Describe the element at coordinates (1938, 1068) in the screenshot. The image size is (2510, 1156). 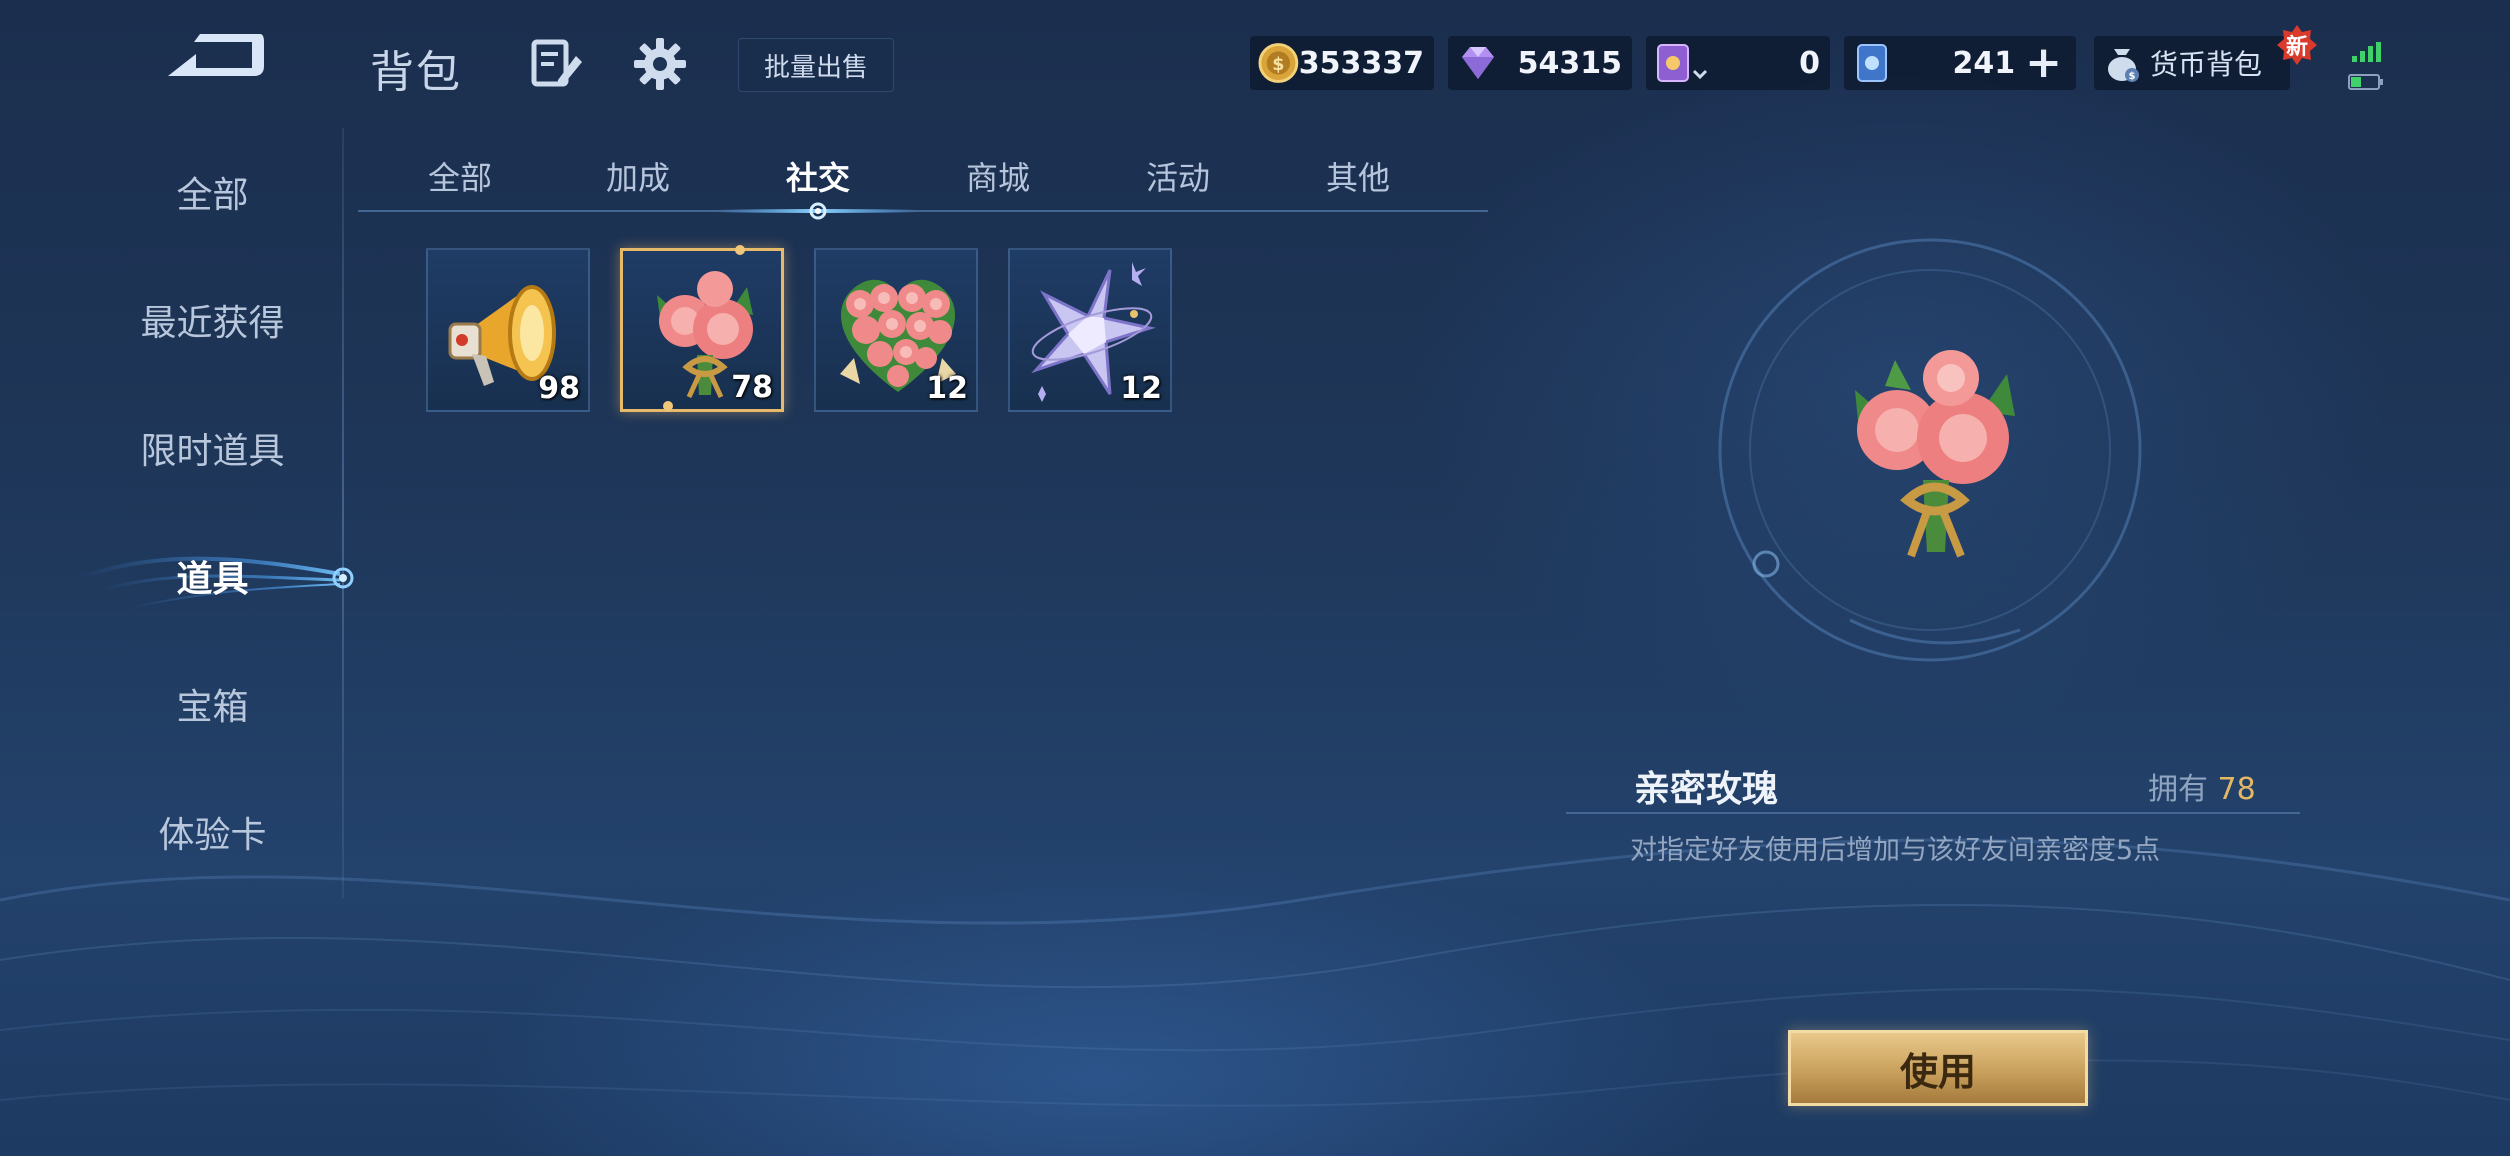
I see `use-button: 使用` at that location.